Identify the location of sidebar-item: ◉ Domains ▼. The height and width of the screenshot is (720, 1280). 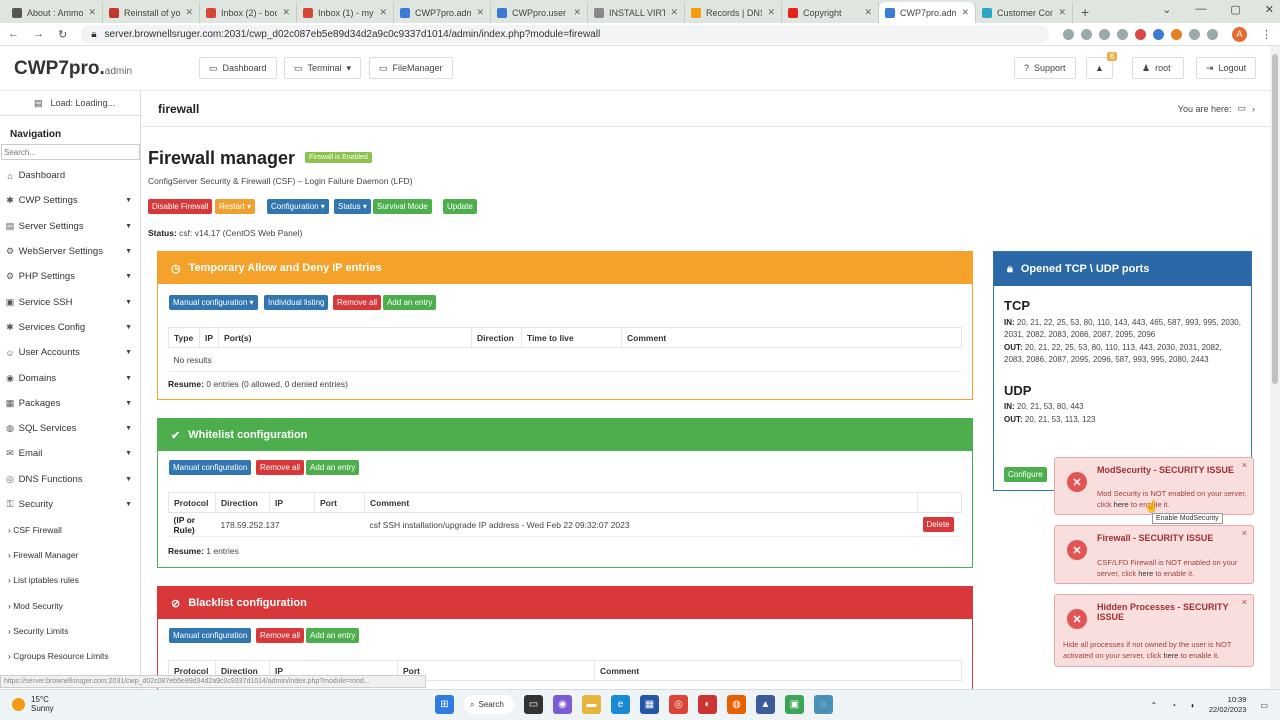
(70, 377).